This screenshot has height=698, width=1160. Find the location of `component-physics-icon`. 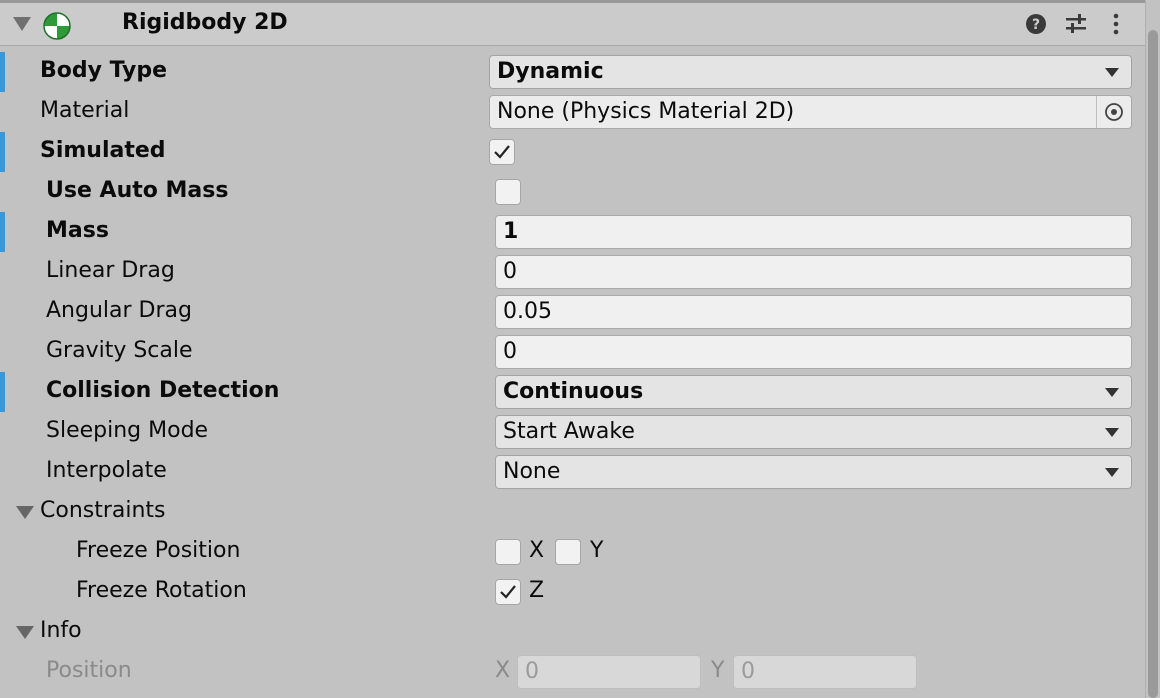

component-physics-icon is located at coordinates (57, 26).